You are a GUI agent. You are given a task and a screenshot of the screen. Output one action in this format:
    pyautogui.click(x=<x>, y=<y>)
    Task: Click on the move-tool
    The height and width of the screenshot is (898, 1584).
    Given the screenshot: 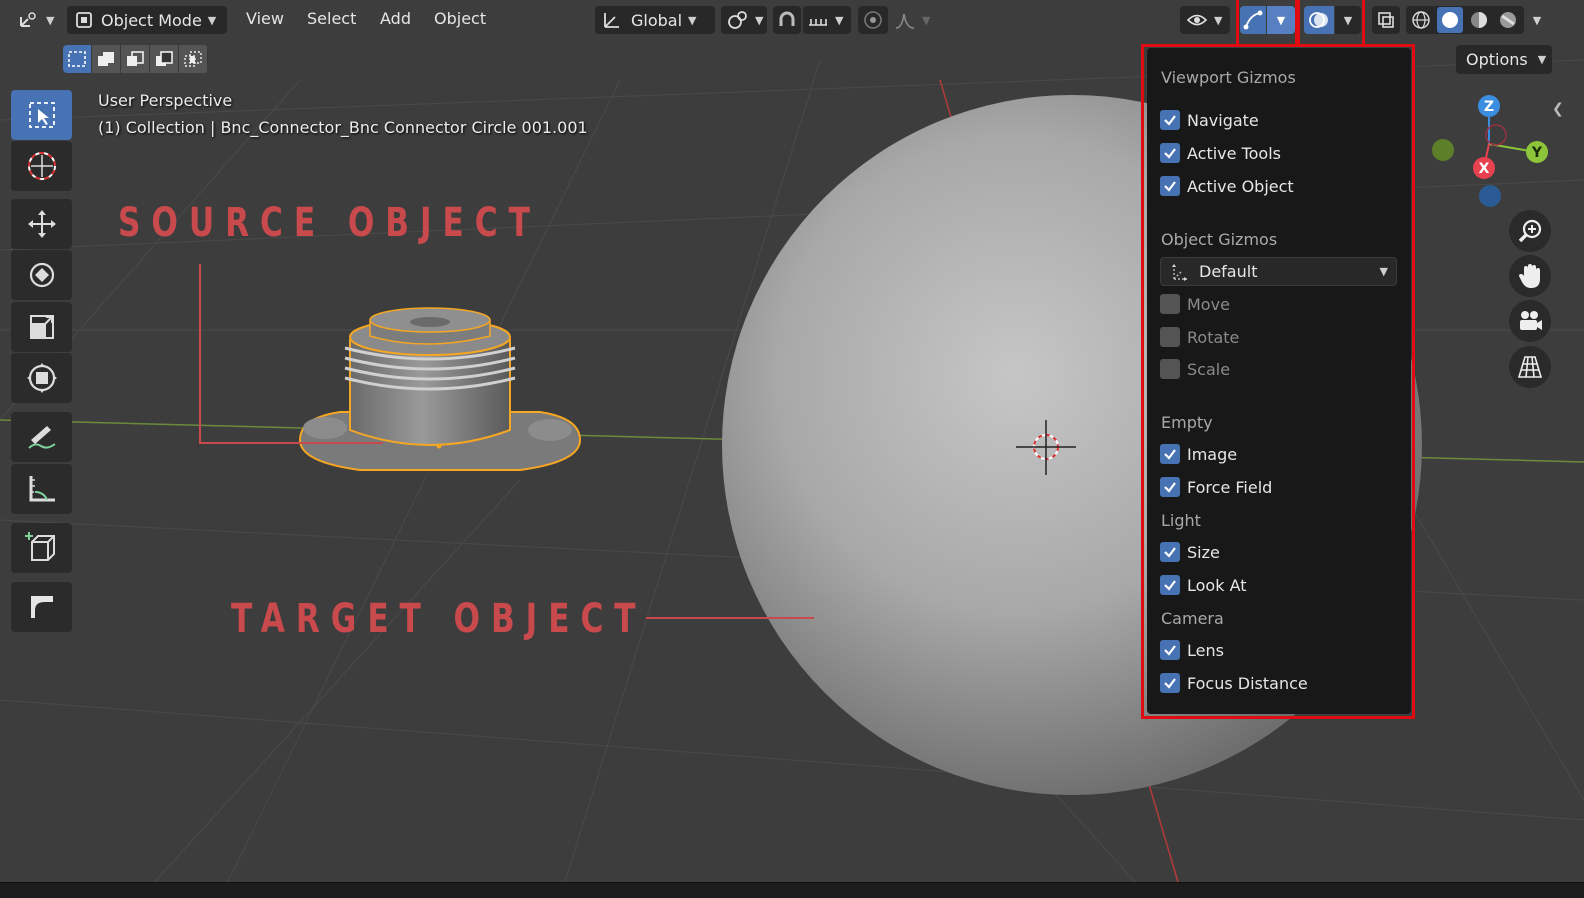 What is the action you would take?
    pyautogui.click(x=41, y=224)
    